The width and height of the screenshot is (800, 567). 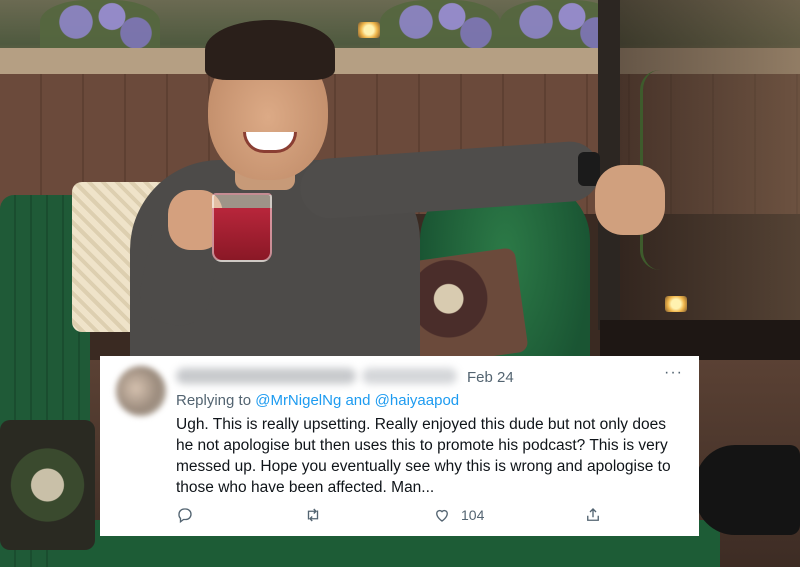 What do you see at coordinates (431, 517) in the screenshot?
I see `tweet-actions: 104` at bounding box center [431, 517].